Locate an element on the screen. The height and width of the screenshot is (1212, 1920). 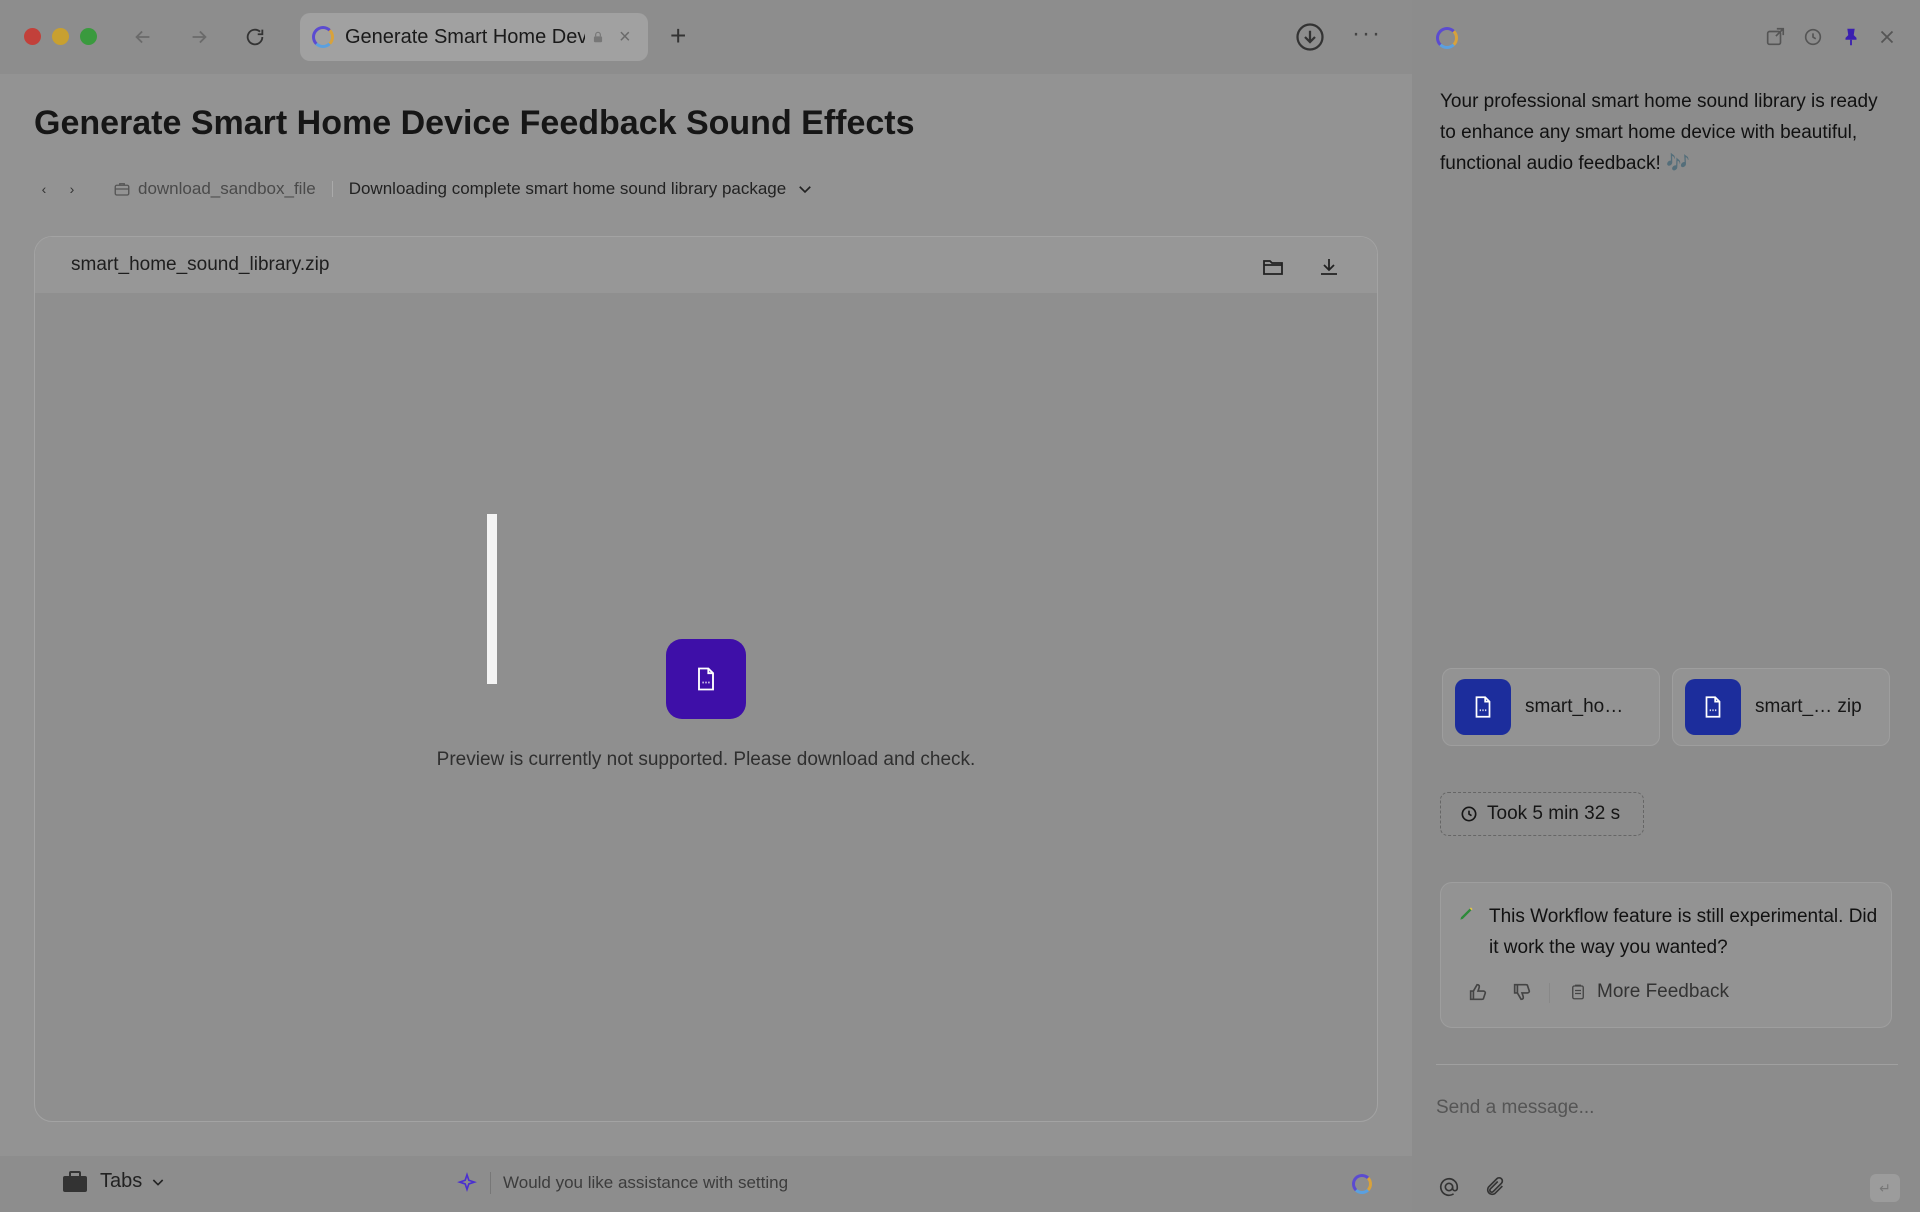
more-options-button: ··· is located at coordinates (1367, 34).